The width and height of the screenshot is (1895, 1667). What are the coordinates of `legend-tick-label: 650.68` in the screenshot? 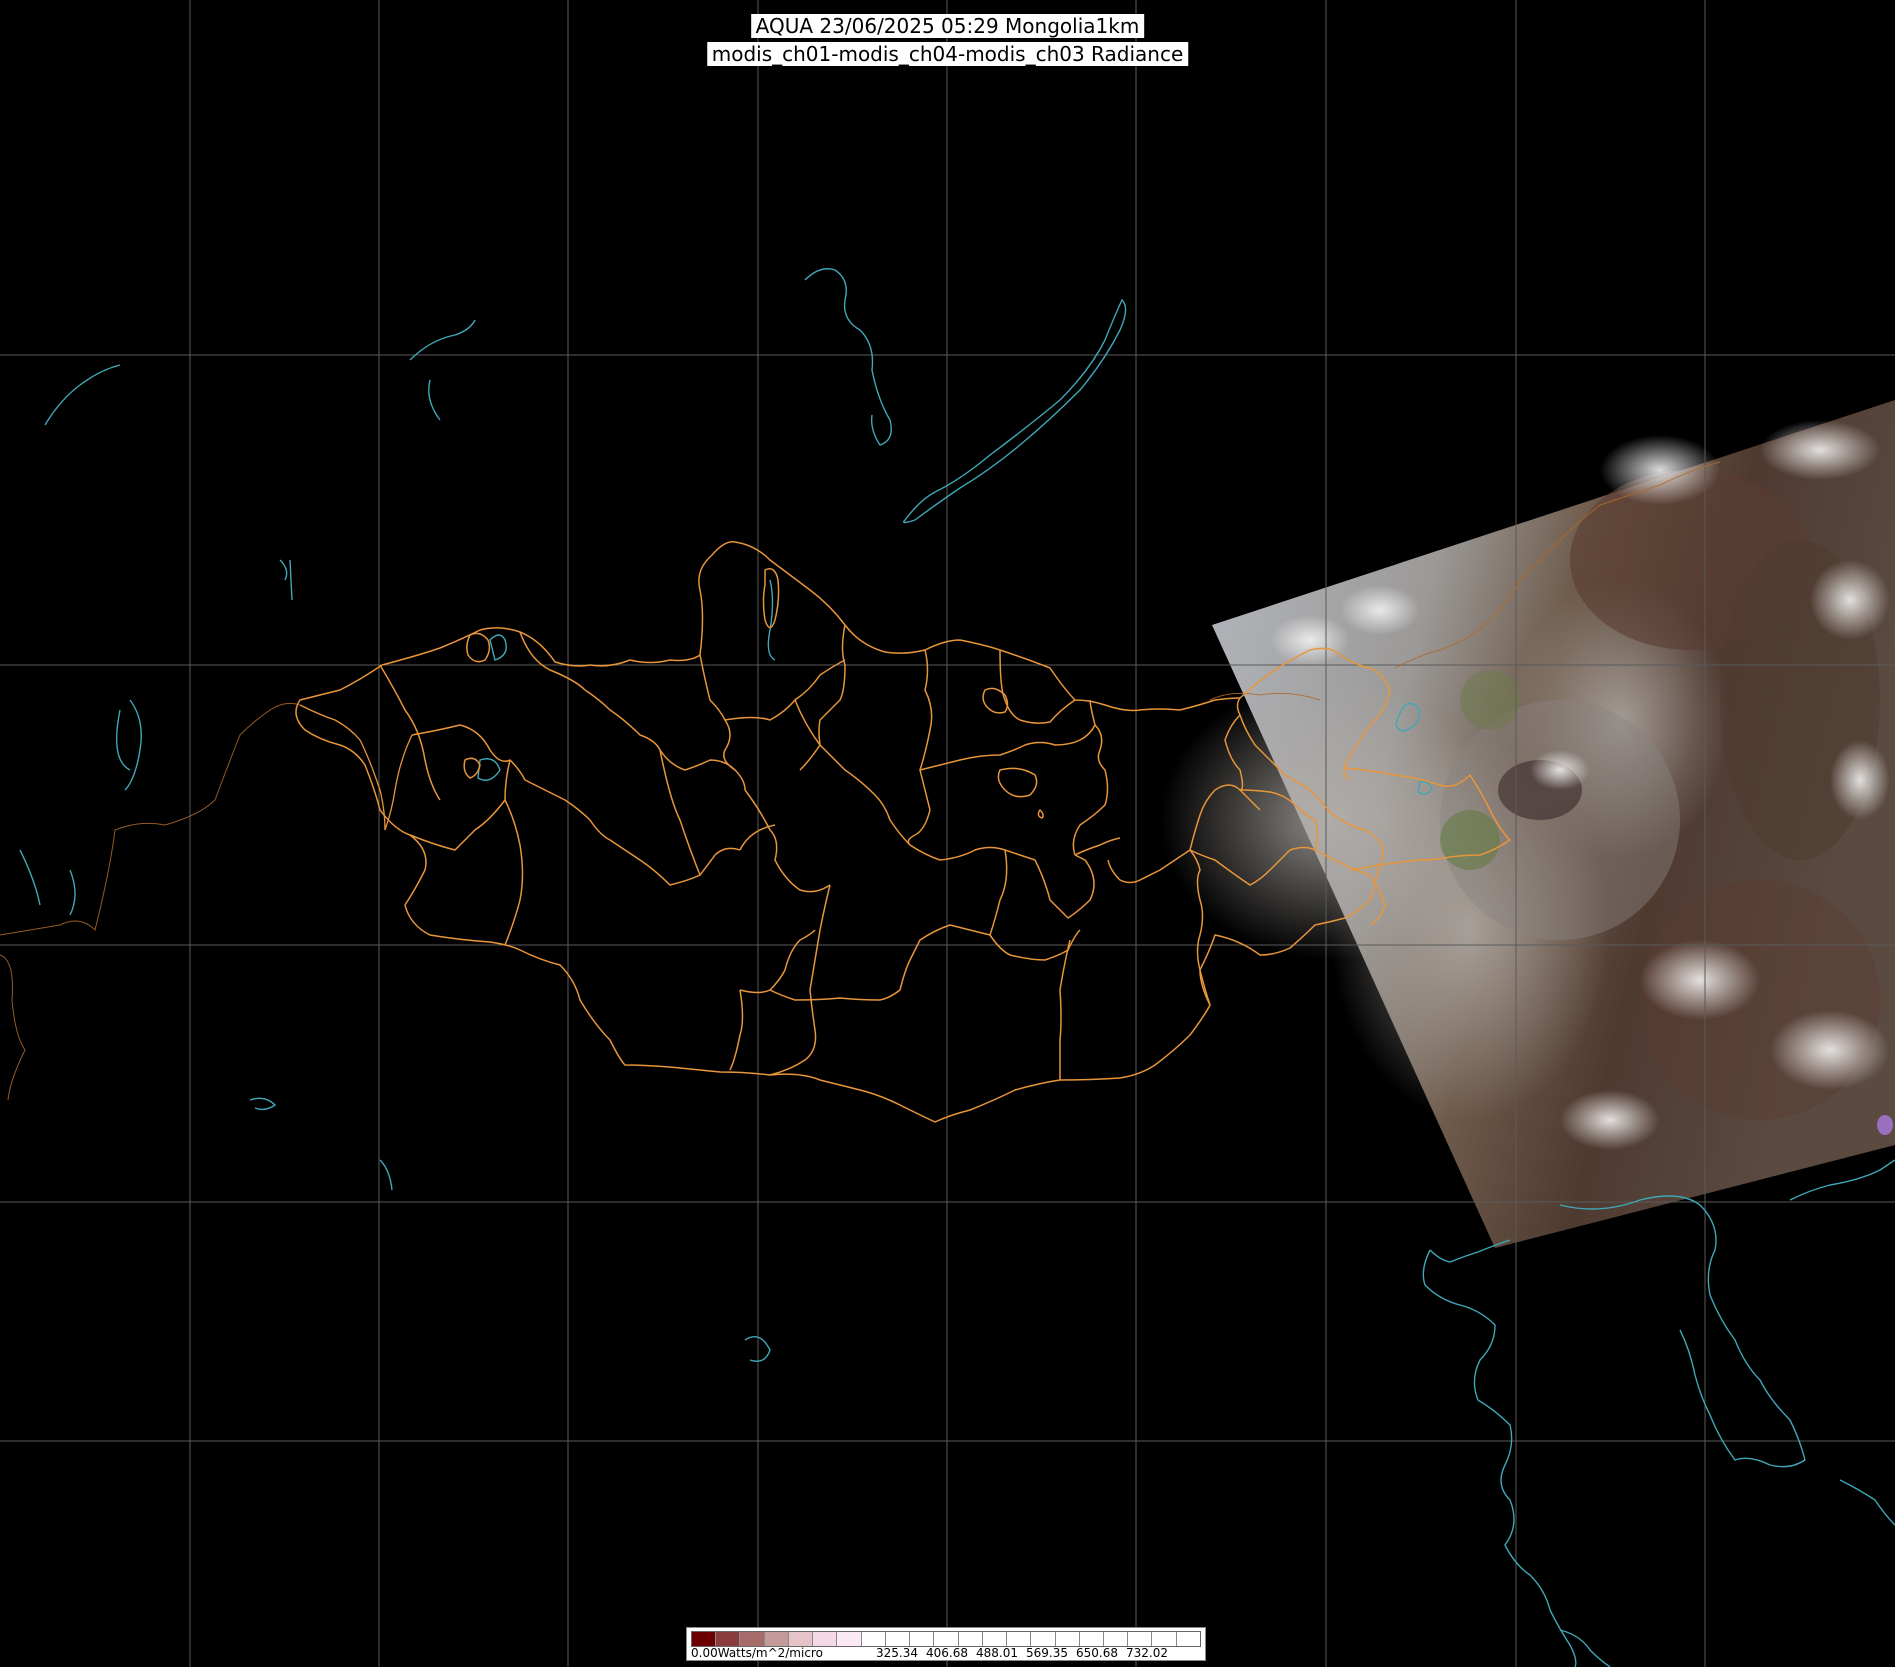 It's located at (1097, 1653).